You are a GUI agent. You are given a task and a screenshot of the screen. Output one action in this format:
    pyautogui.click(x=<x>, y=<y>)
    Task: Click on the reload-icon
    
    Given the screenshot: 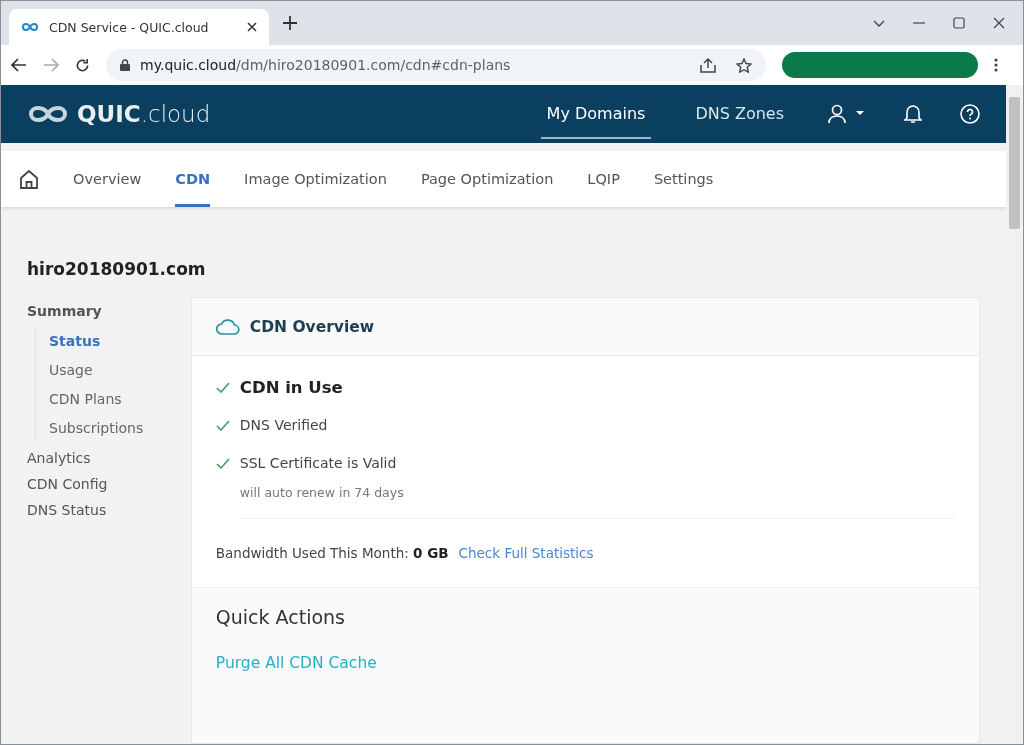 What is the action you would take?
    pyautogui.click(x=82, y=65)
    